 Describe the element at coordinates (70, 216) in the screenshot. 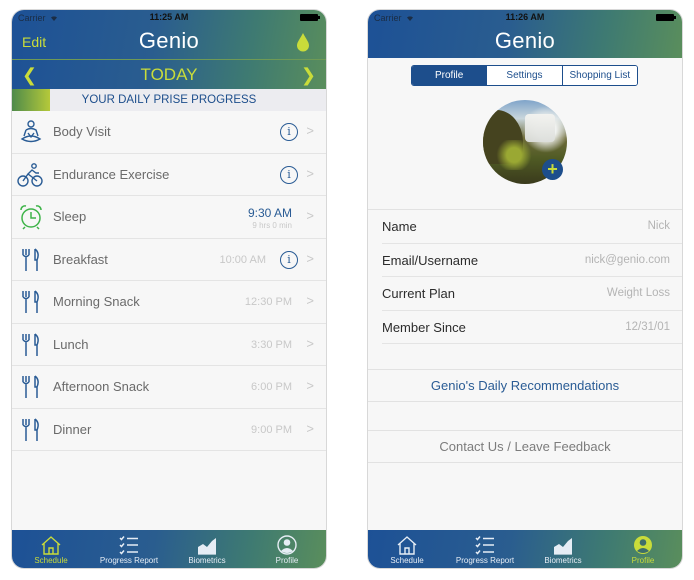

I see `item-name: Sleep` at that location.